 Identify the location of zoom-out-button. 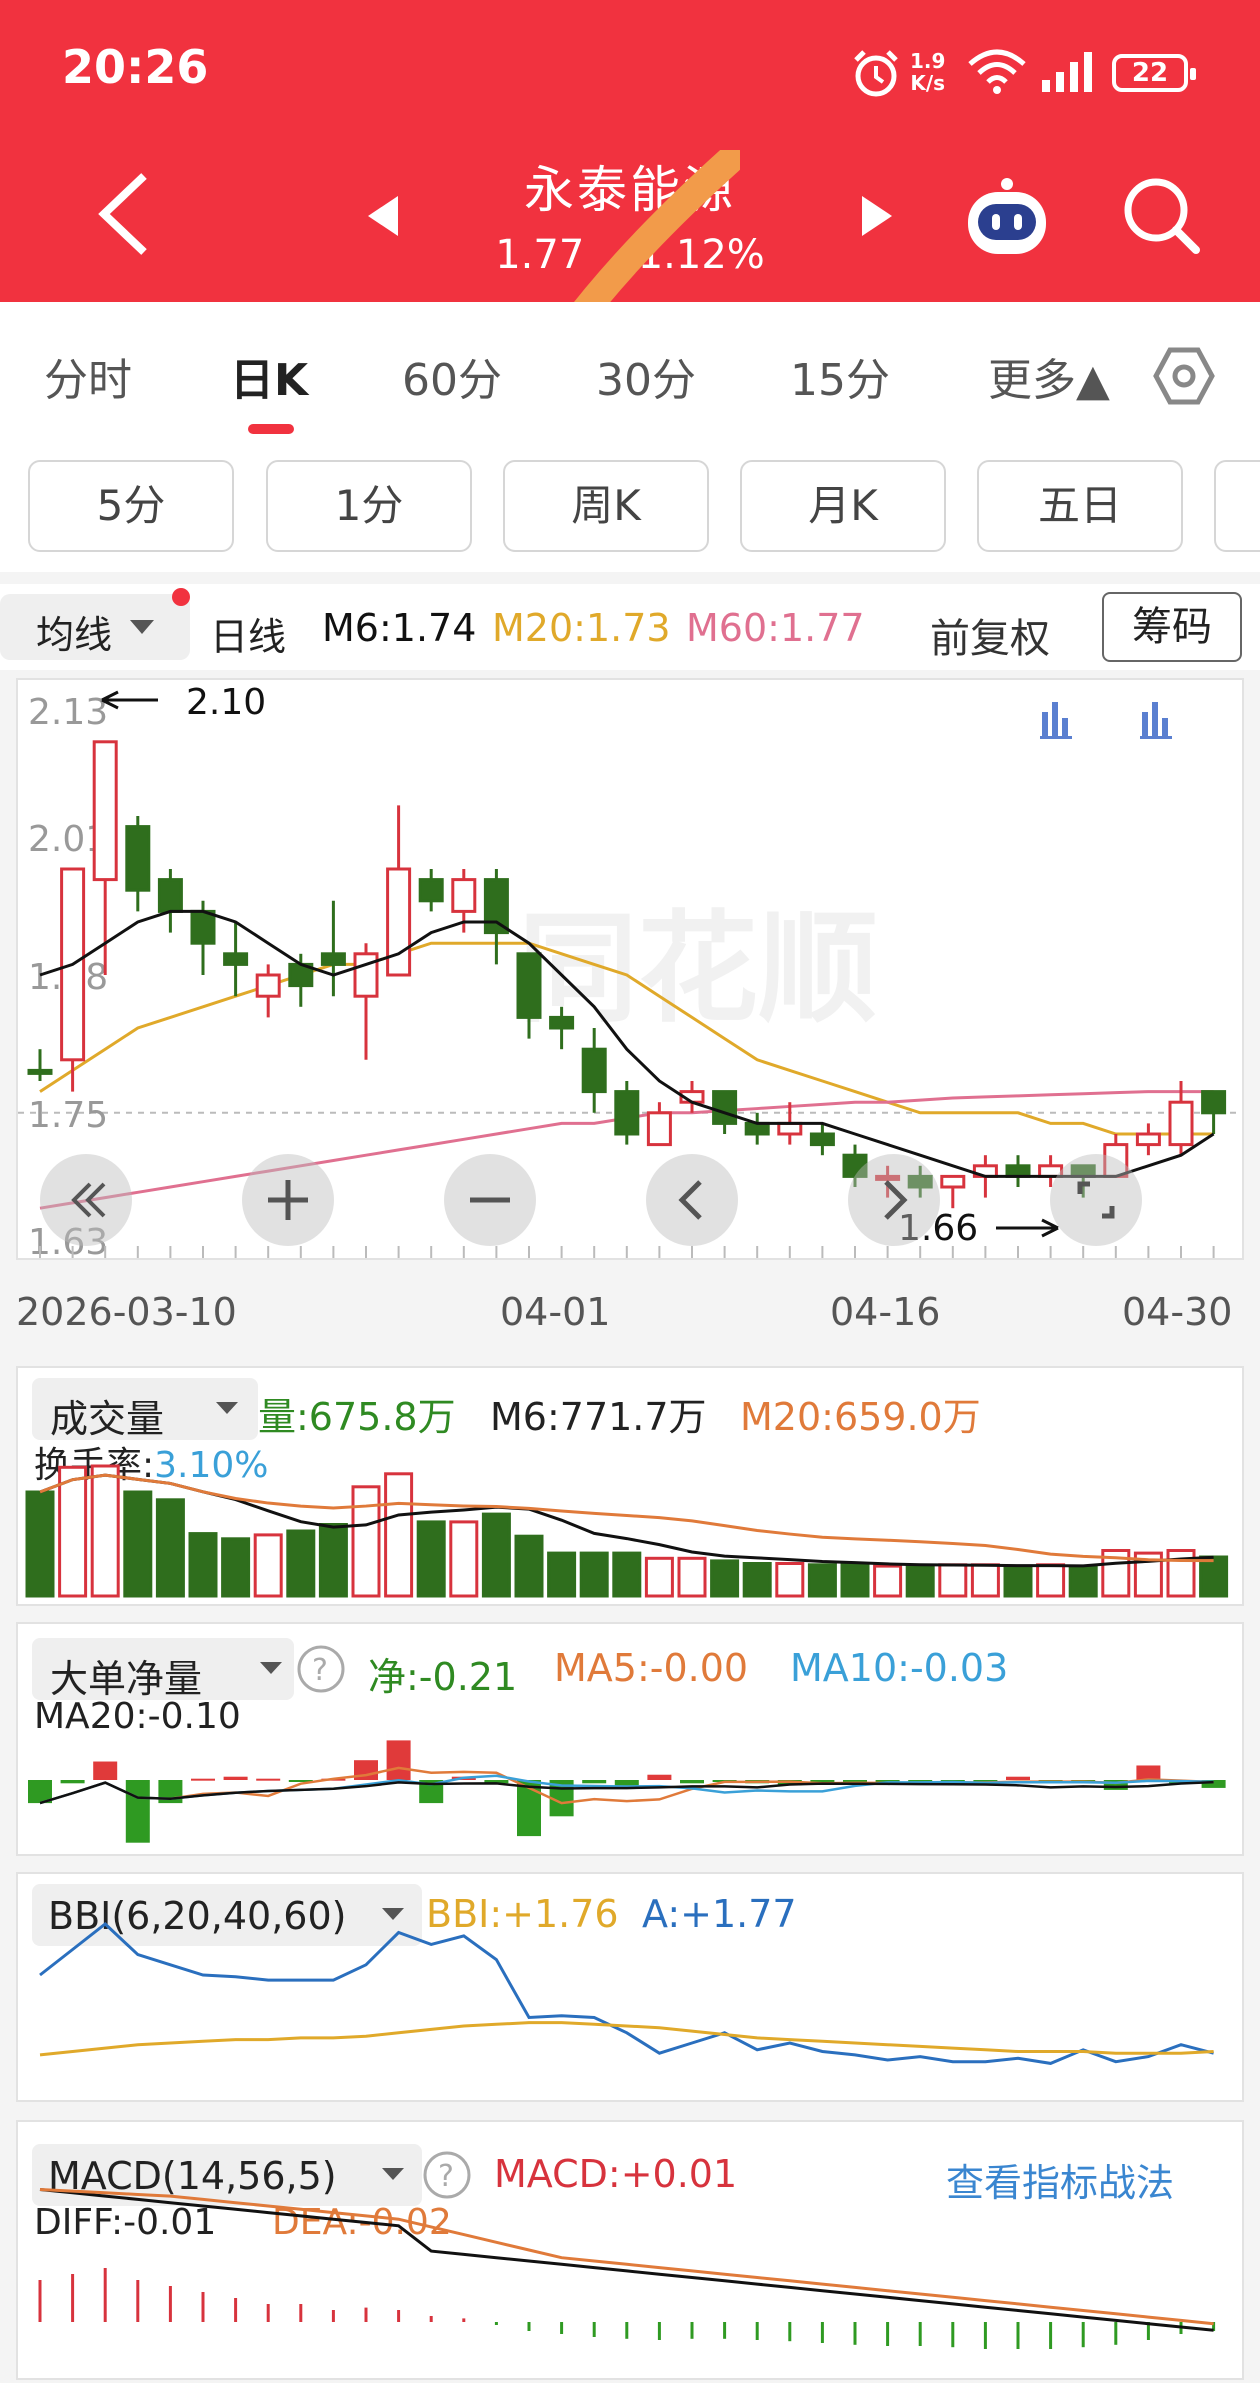
(490, 1200).